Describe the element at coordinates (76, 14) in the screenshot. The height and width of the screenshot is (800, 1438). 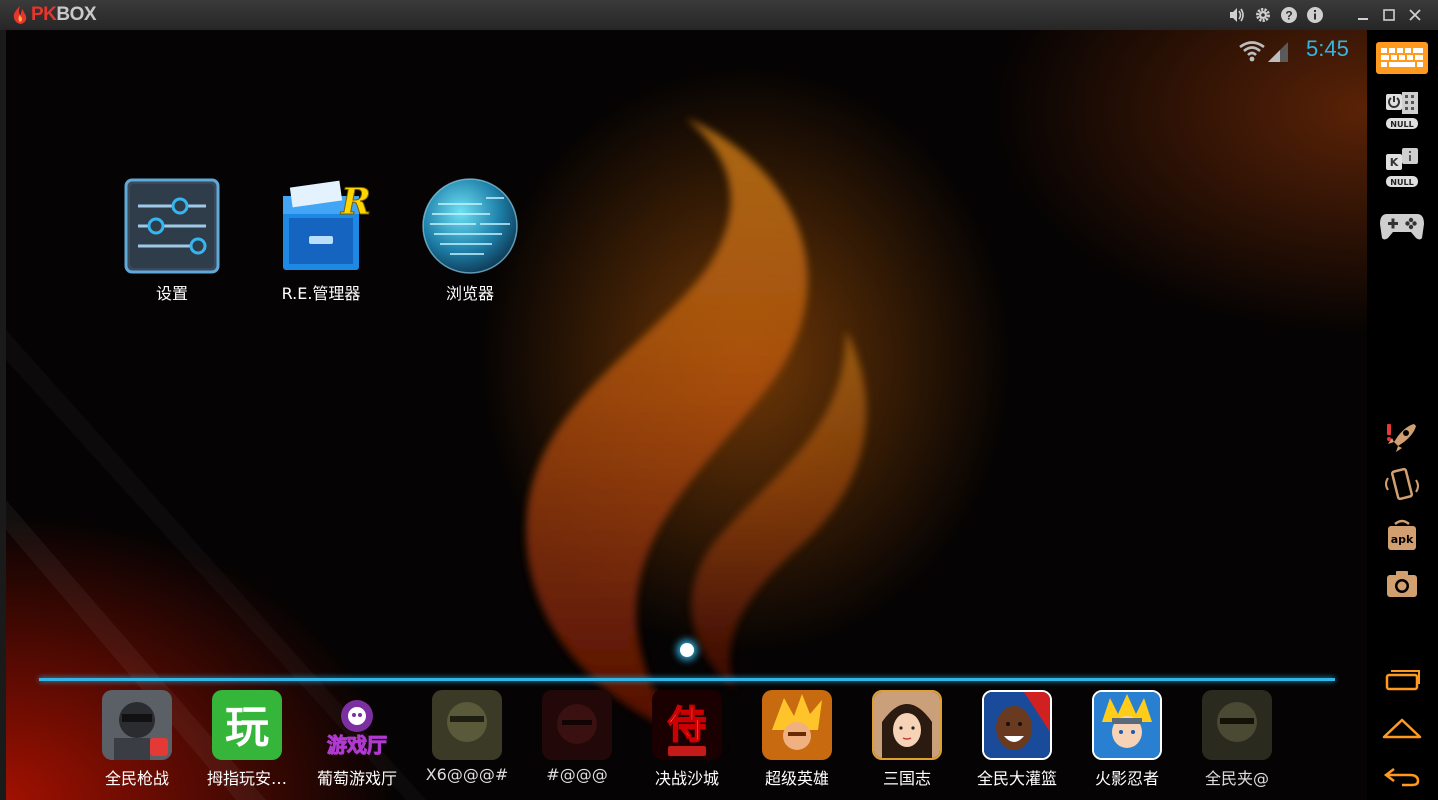
I see `logo-box-text: BOX` at that location.